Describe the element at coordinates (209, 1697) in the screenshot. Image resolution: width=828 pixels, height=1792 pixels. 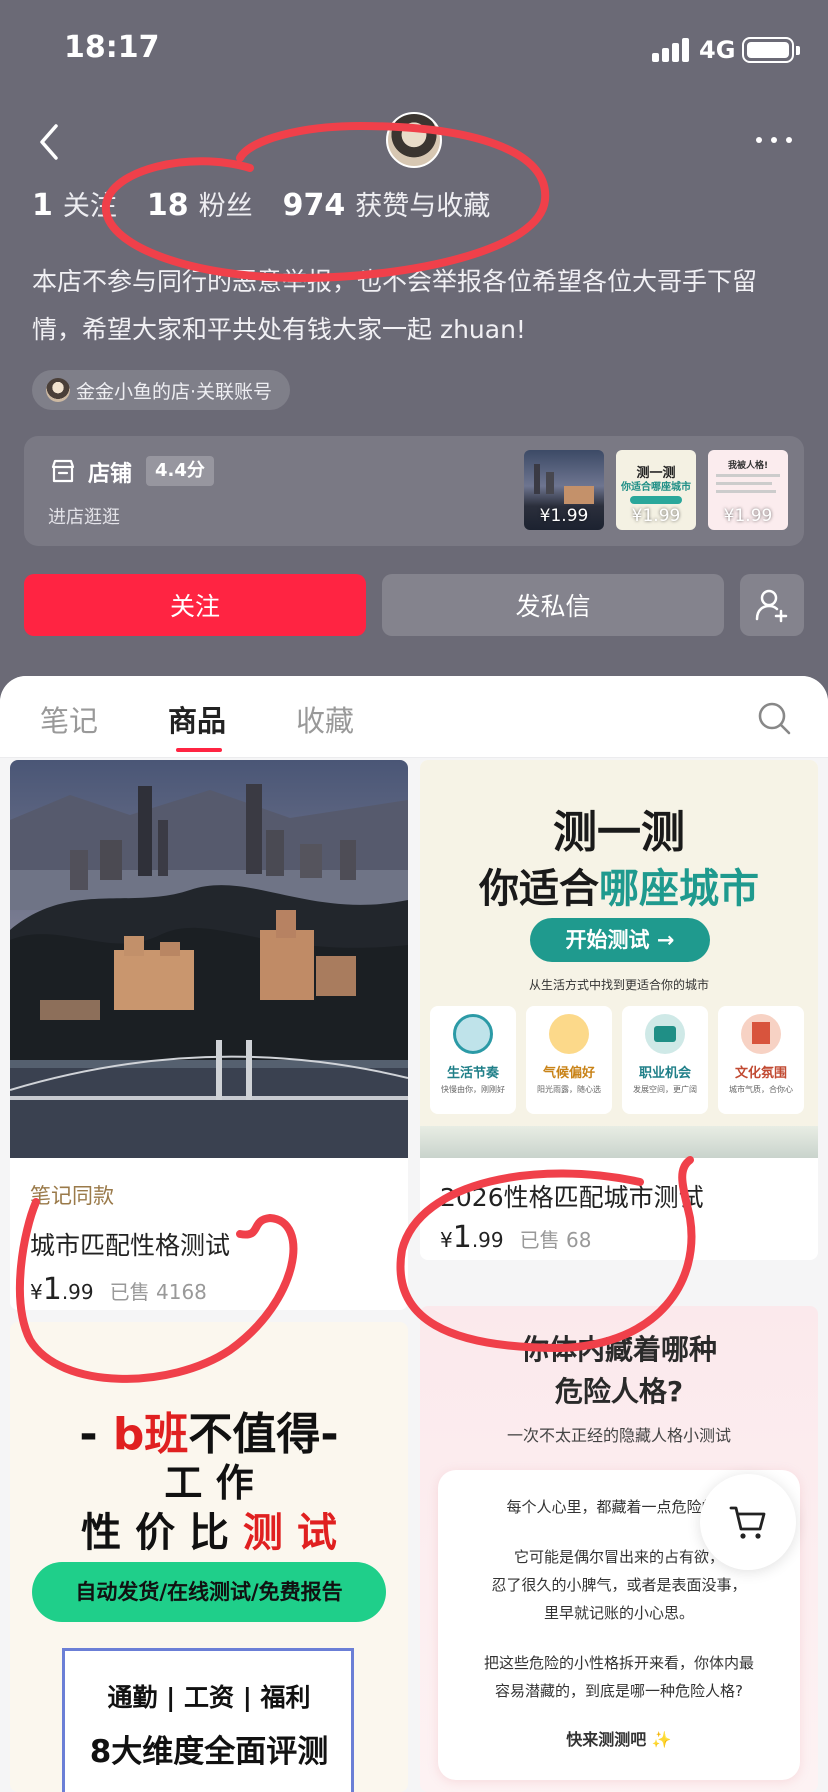
I see `poster-dimensions: 通勤 | 工资 | 福利` at that location.